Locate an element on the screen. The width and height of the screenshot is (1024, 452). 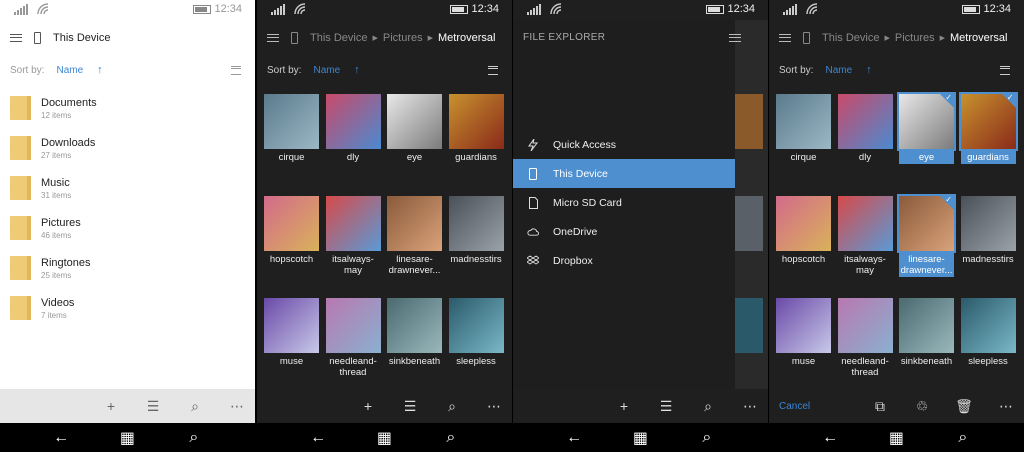
drawer-item-dropbox: Dropbox is located at coordinates (624, 260).